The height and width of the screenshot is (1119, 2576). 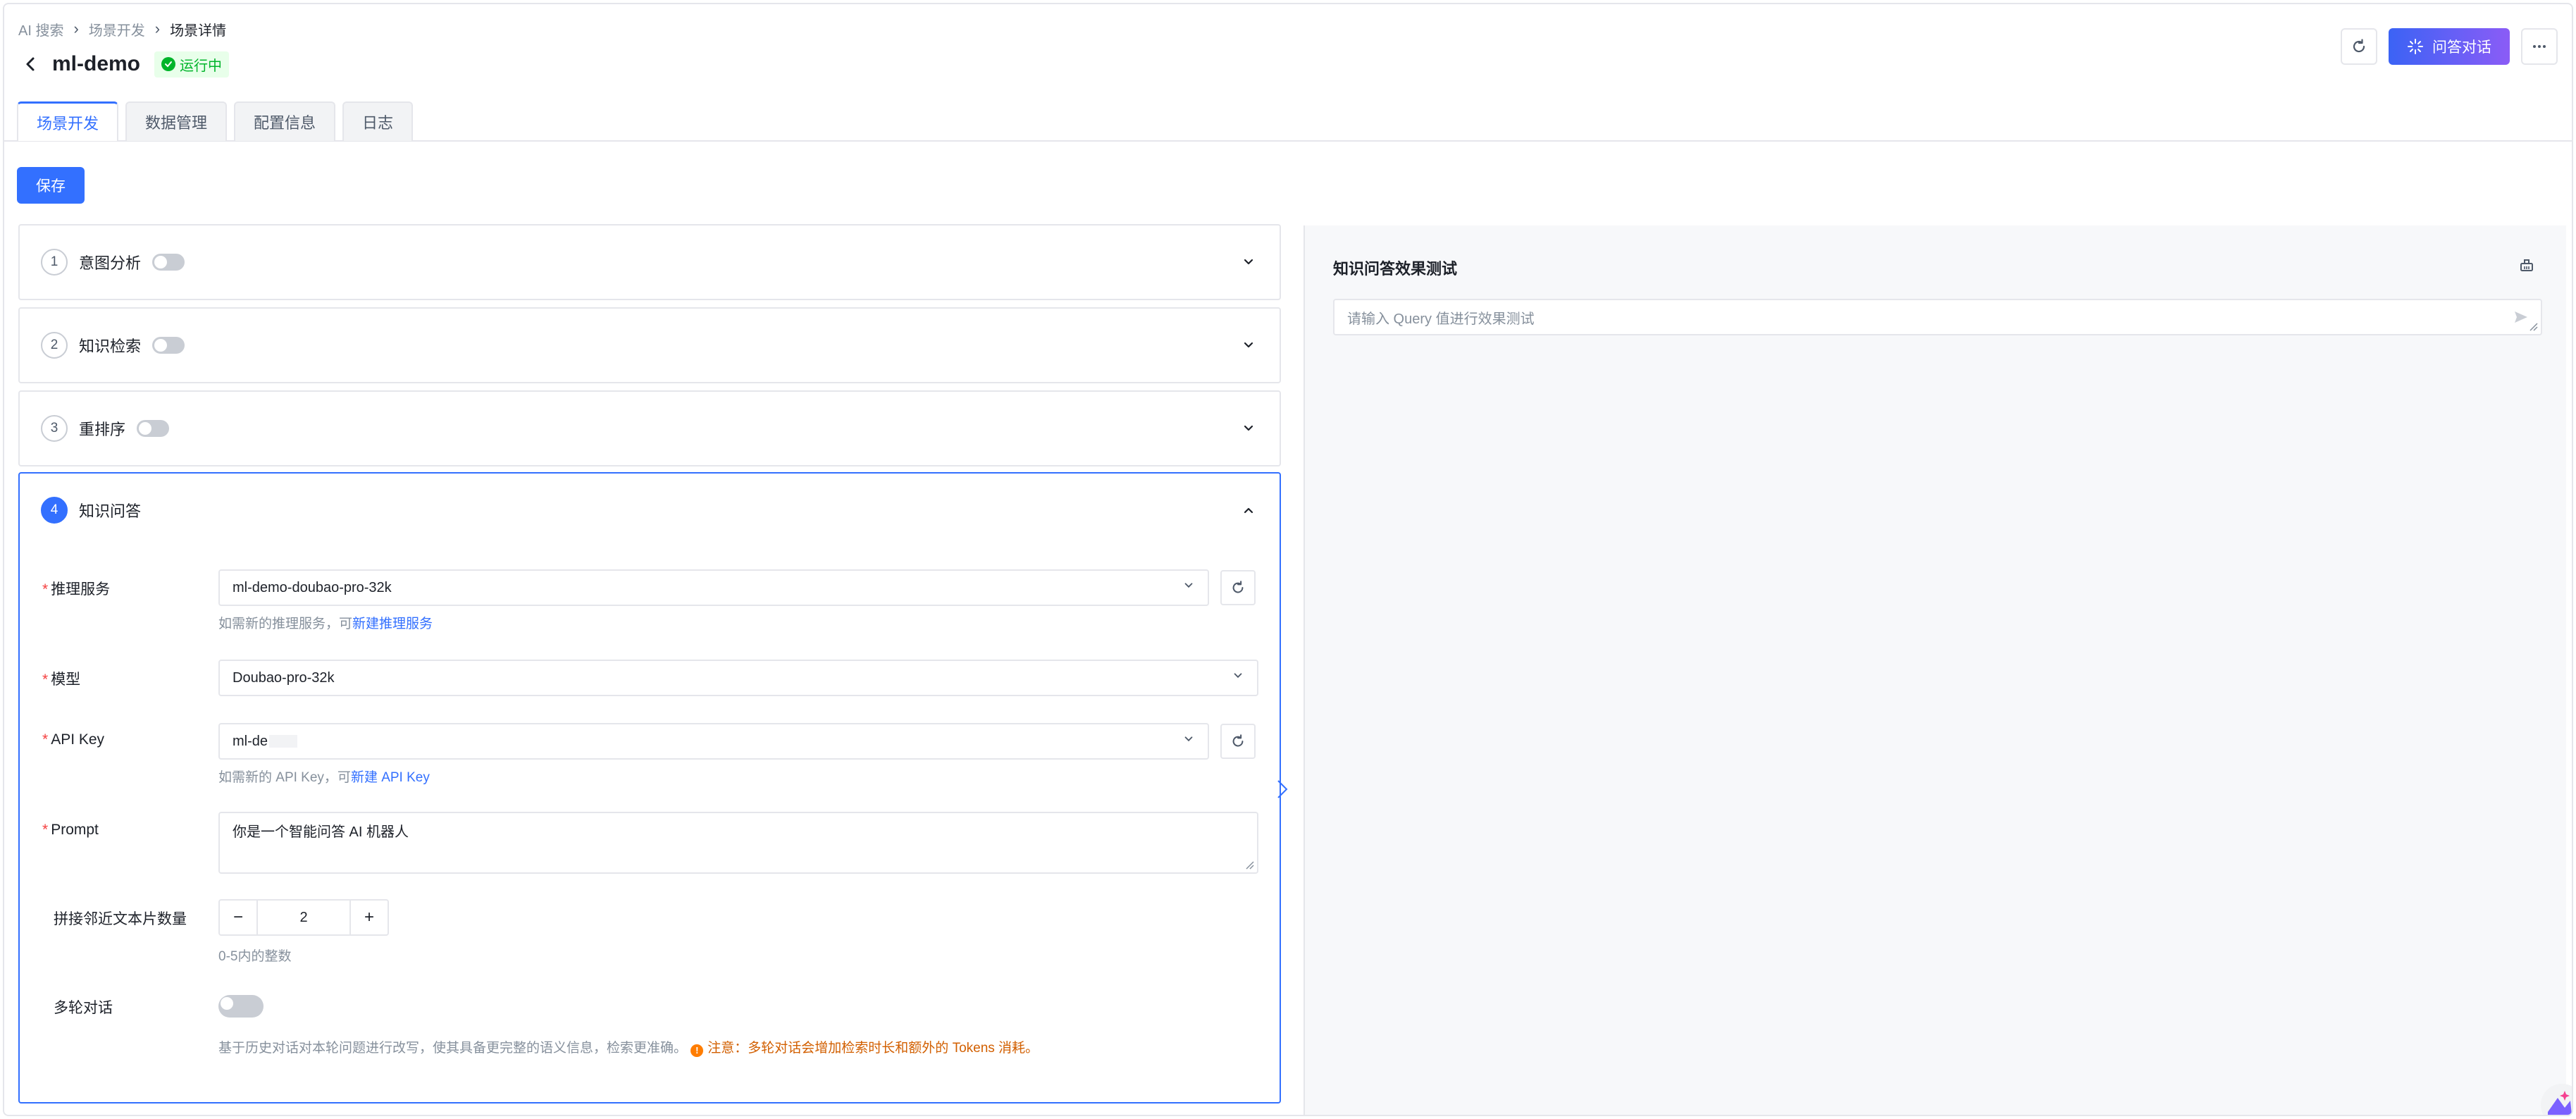 I want to click on api-key-select: ml-de, so click(x=713, y=741).